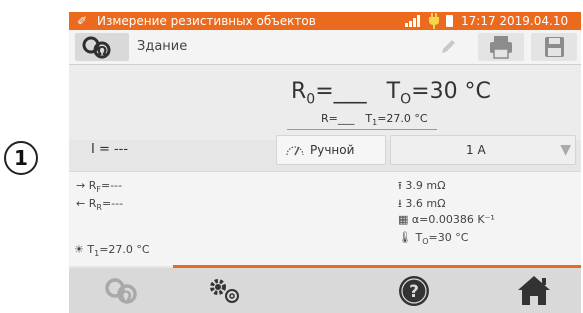 This screenshot has height=313, width=583. I want to click on forward-arrow-icon: →, so click(81, 185).